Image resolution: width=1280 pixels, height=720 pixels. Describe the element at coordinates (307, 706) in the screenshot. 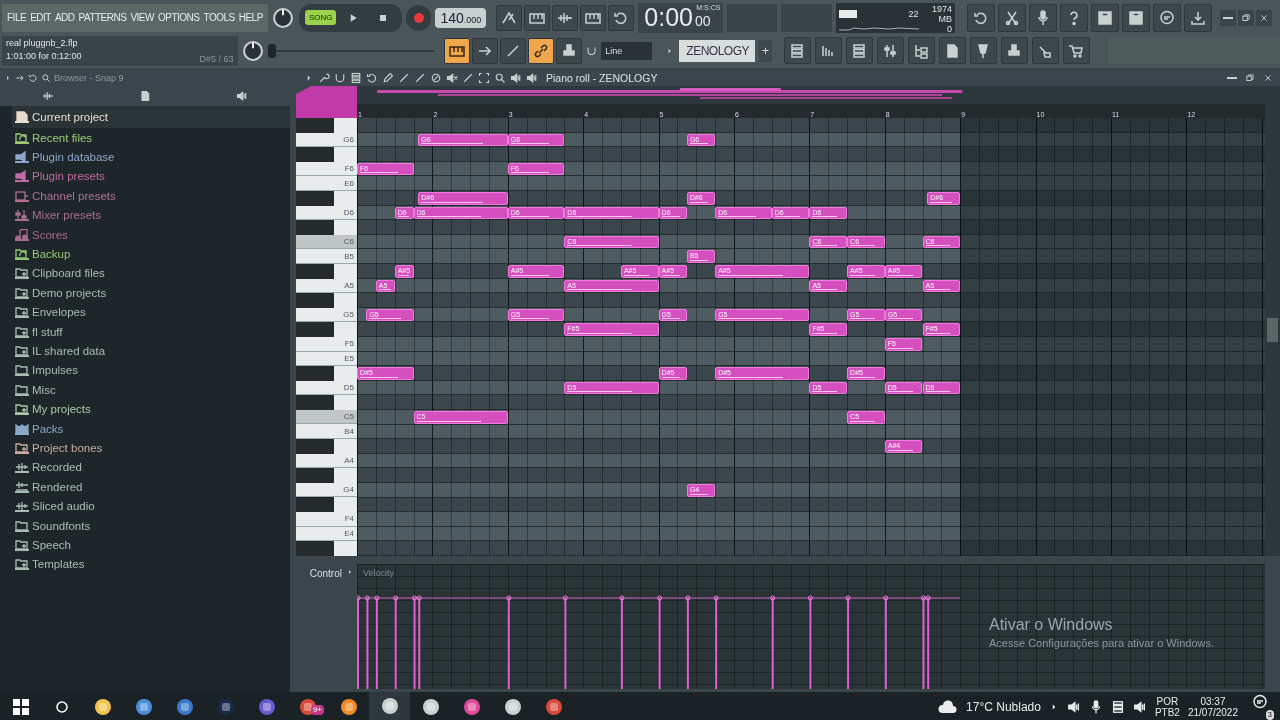

I see `taskbar-app: 9+` at that location.